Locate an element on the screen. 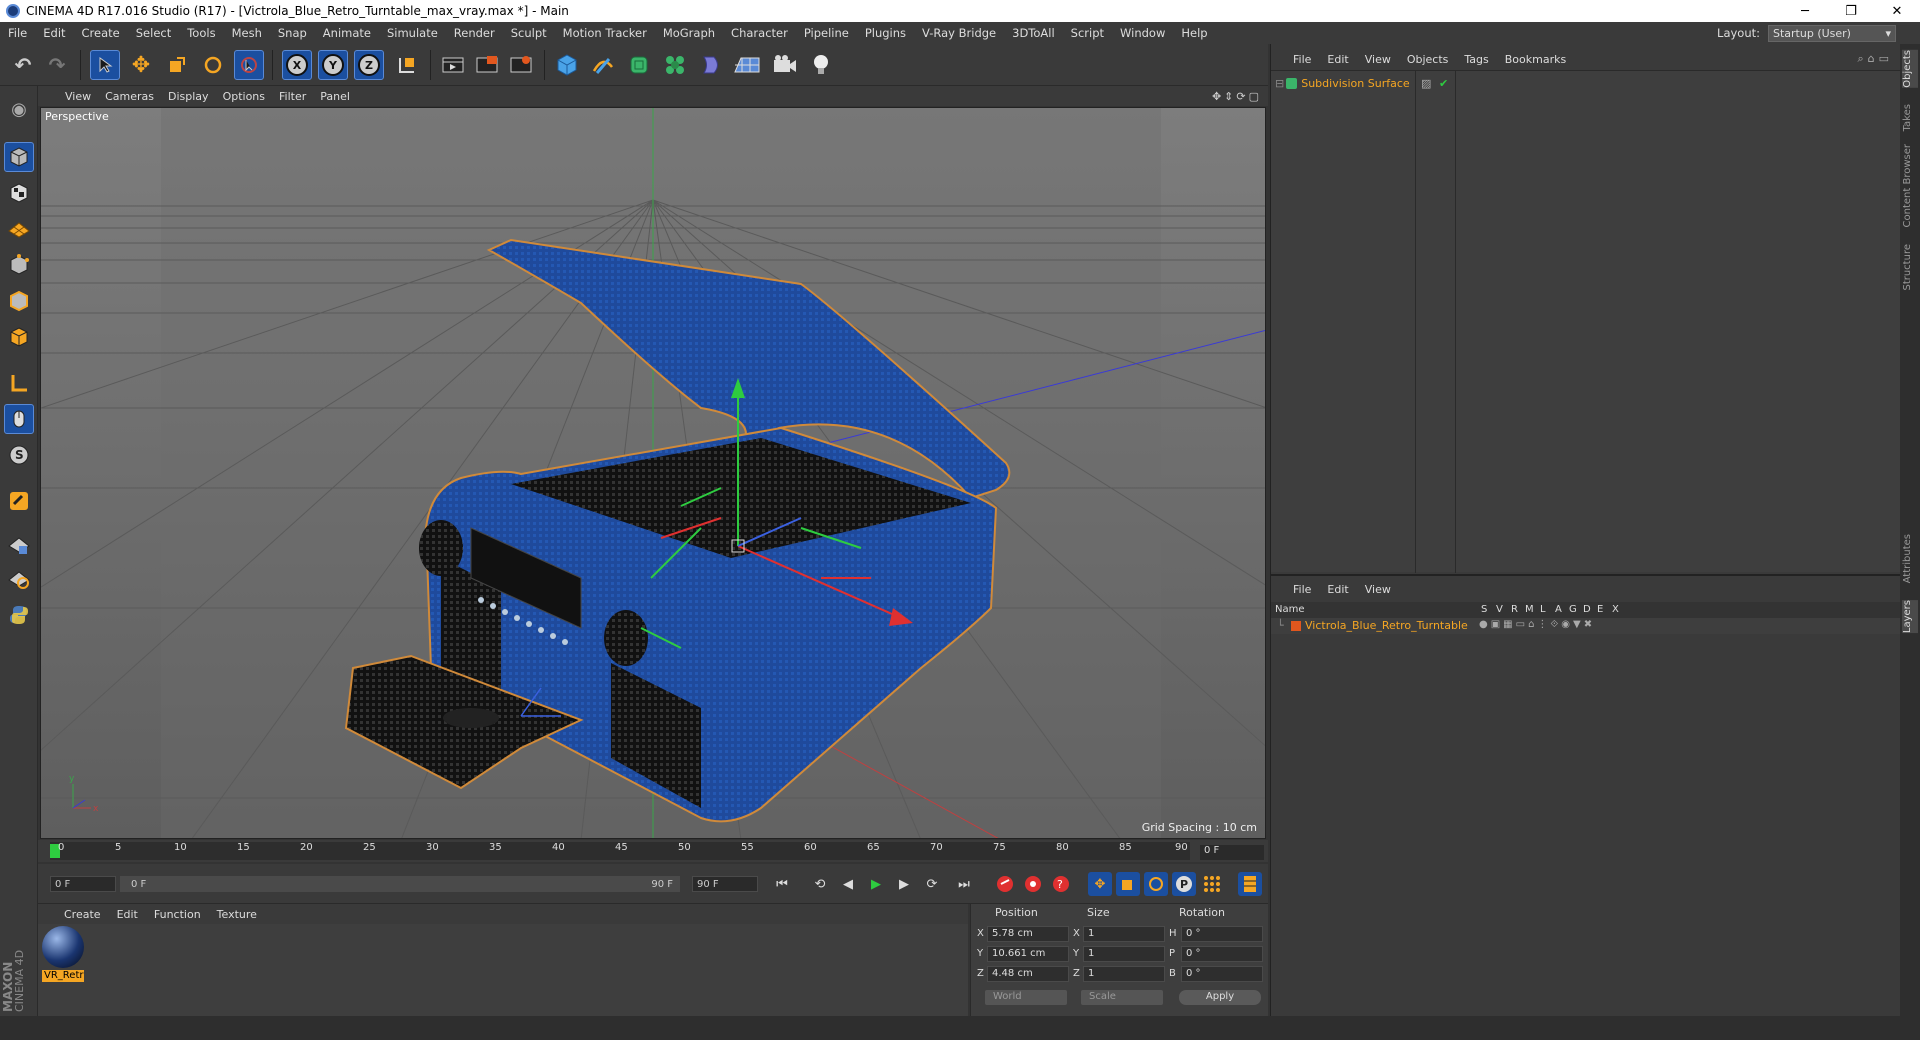 This screenshot has height=1040, width=1920. viewport-menu-panel: Panel is located at coordinates (335, 96).